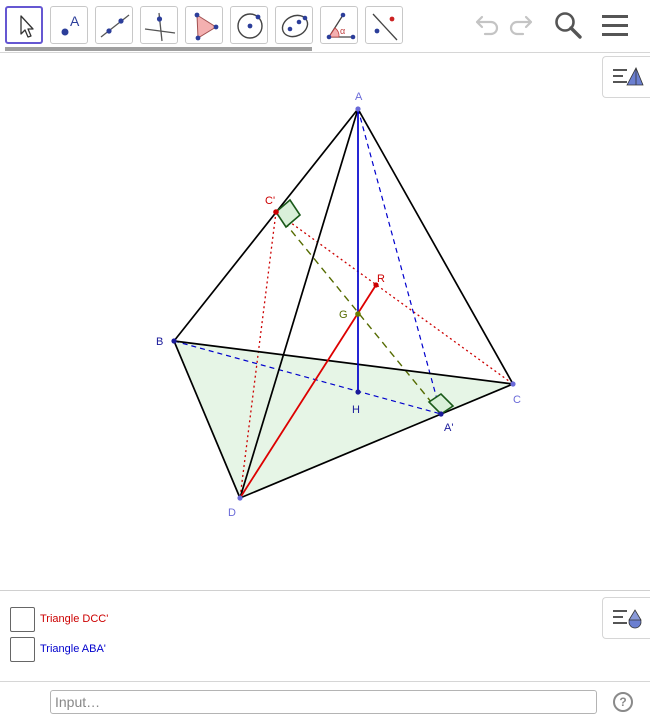 The image size is (650, 725). I want to click on point-d, so click(240, 498).